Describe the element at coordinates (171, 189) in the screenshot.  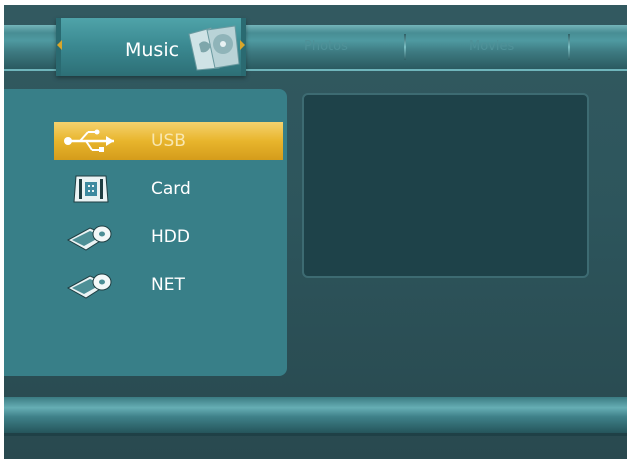
I see `source-label-card: Card` at that location.